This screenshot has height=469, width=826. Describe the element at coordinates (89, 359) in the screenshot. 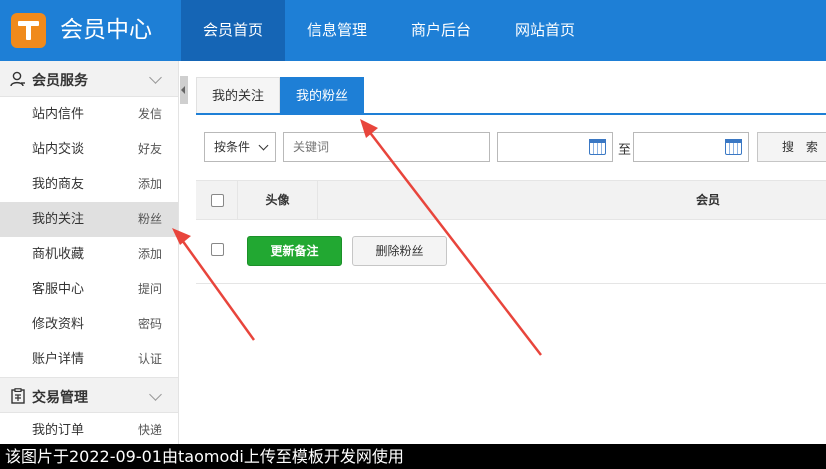

I see `sidebar-item-account-details: 账户详情 认证` at that location.